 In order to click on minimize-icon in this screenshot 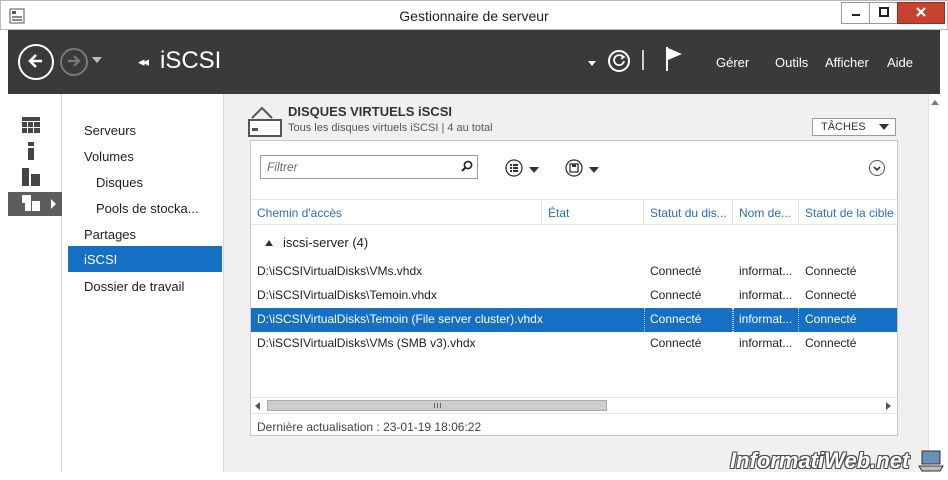, I will do `click(856, 13)`.